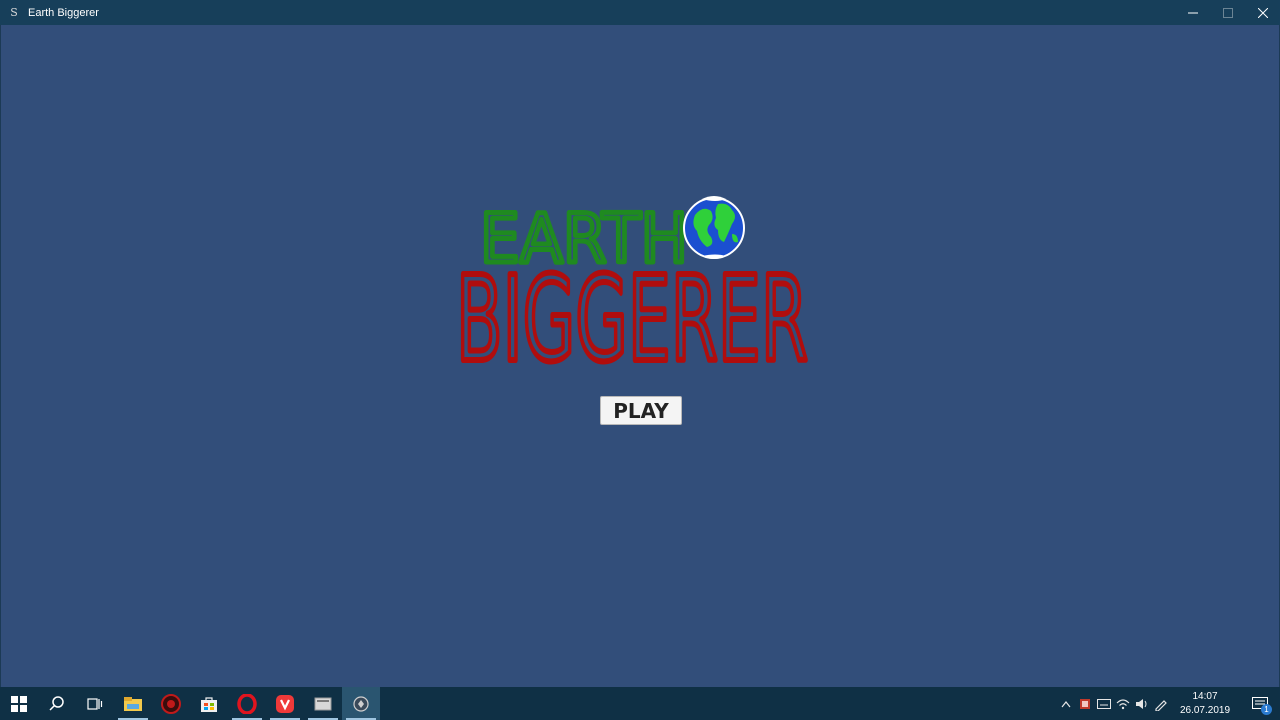 The image size is (1280, 720). I want to click on minimize-icon, so click(1192, 12).